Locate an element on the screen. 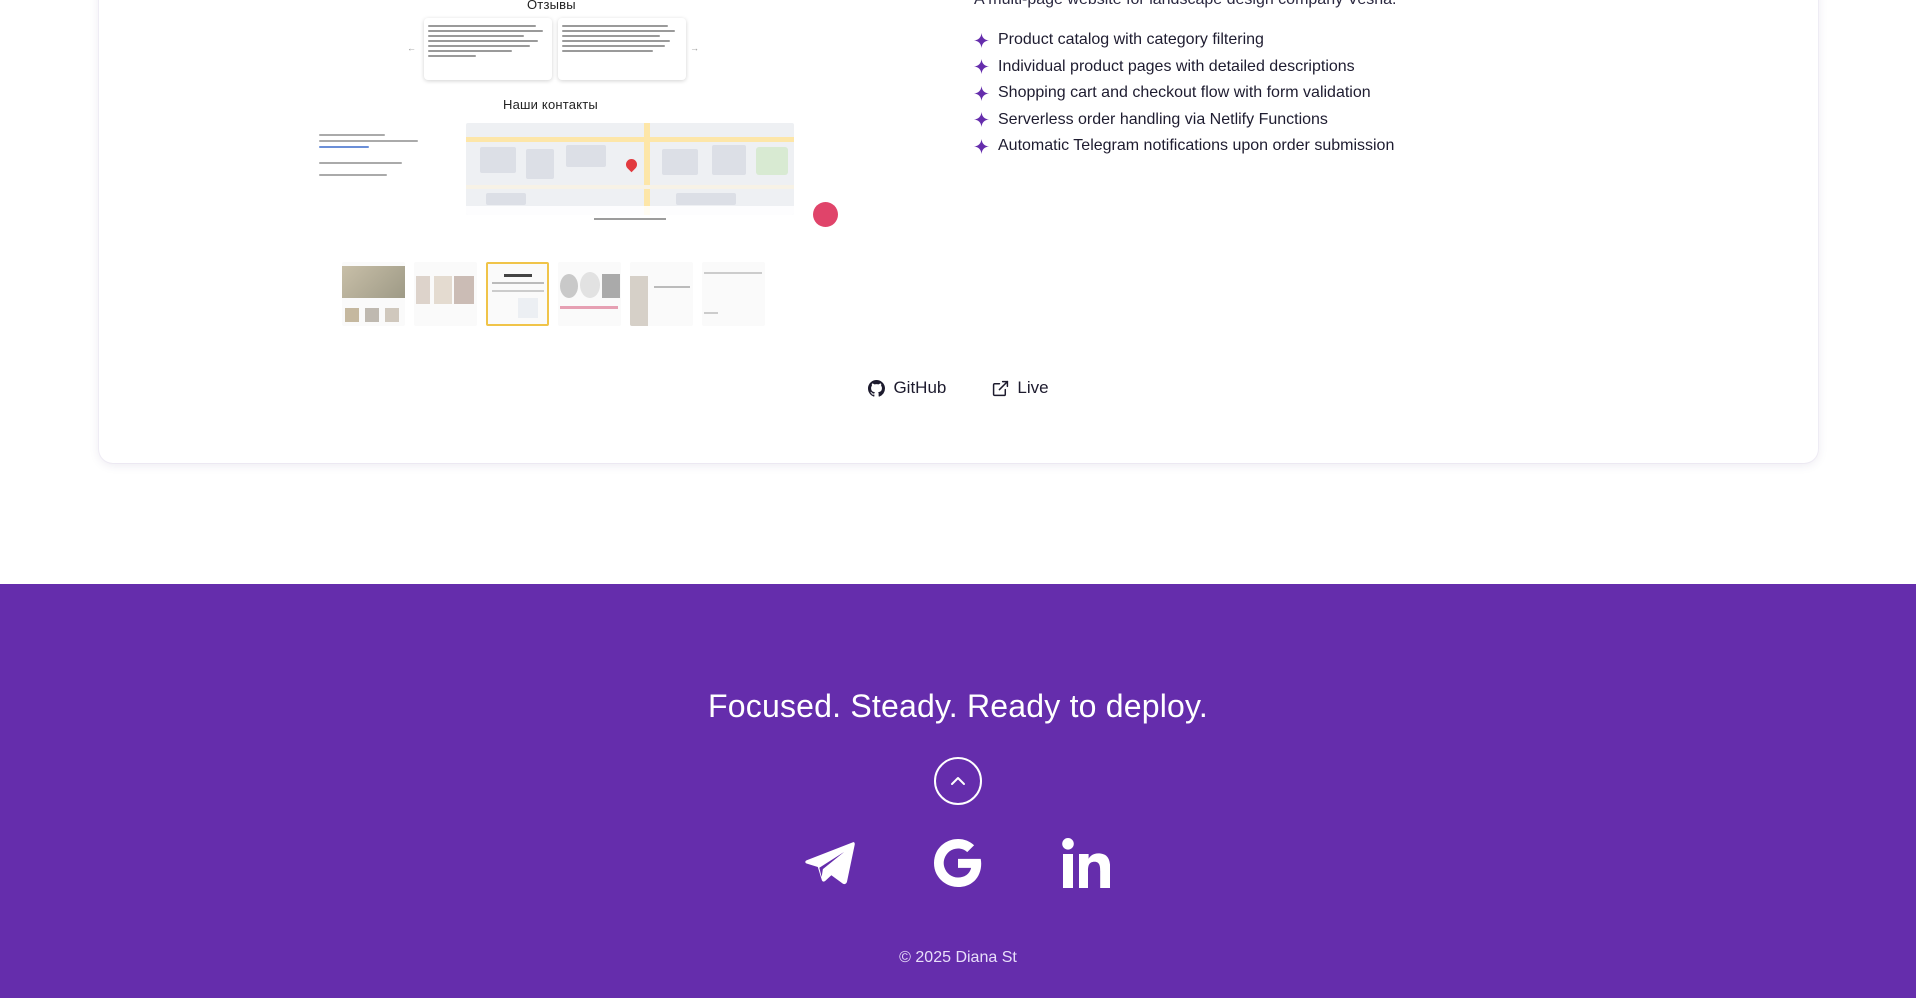 This screenshot has height=998, width=1916. feature-text: Product catalog with category filtering is located at coordinates (1131, 40).